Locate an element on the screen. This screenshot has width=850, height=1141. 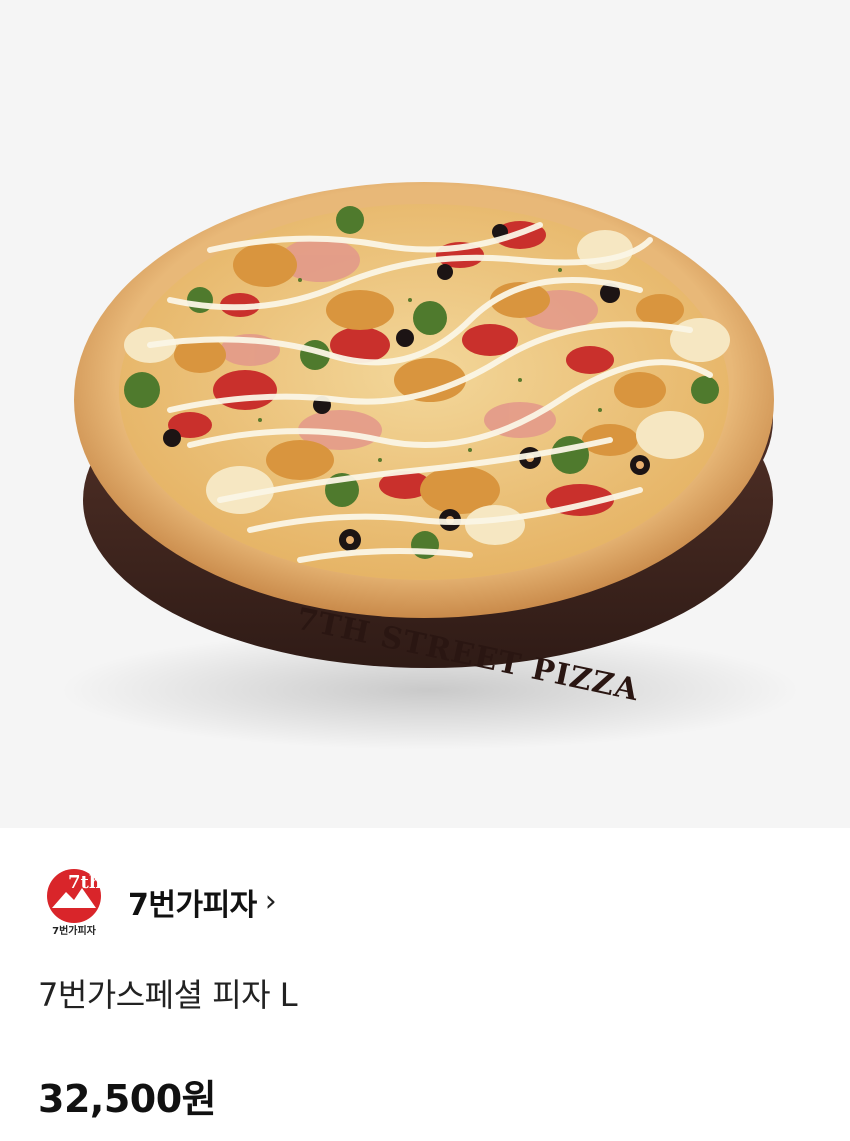
product-price: 32,500원 is located at coordinates (127, 1099).